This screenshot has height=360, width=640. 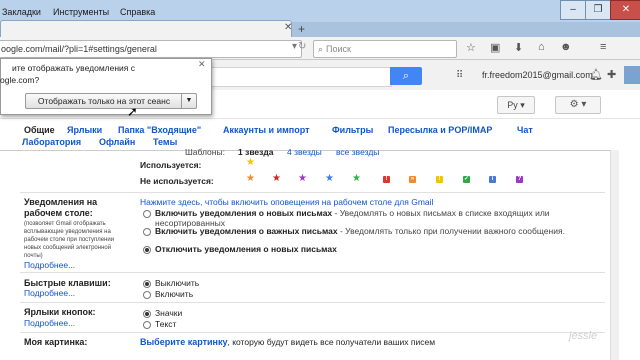 I want to click on hotkeys-off-label: Выключить, so click(x=177, y=283).